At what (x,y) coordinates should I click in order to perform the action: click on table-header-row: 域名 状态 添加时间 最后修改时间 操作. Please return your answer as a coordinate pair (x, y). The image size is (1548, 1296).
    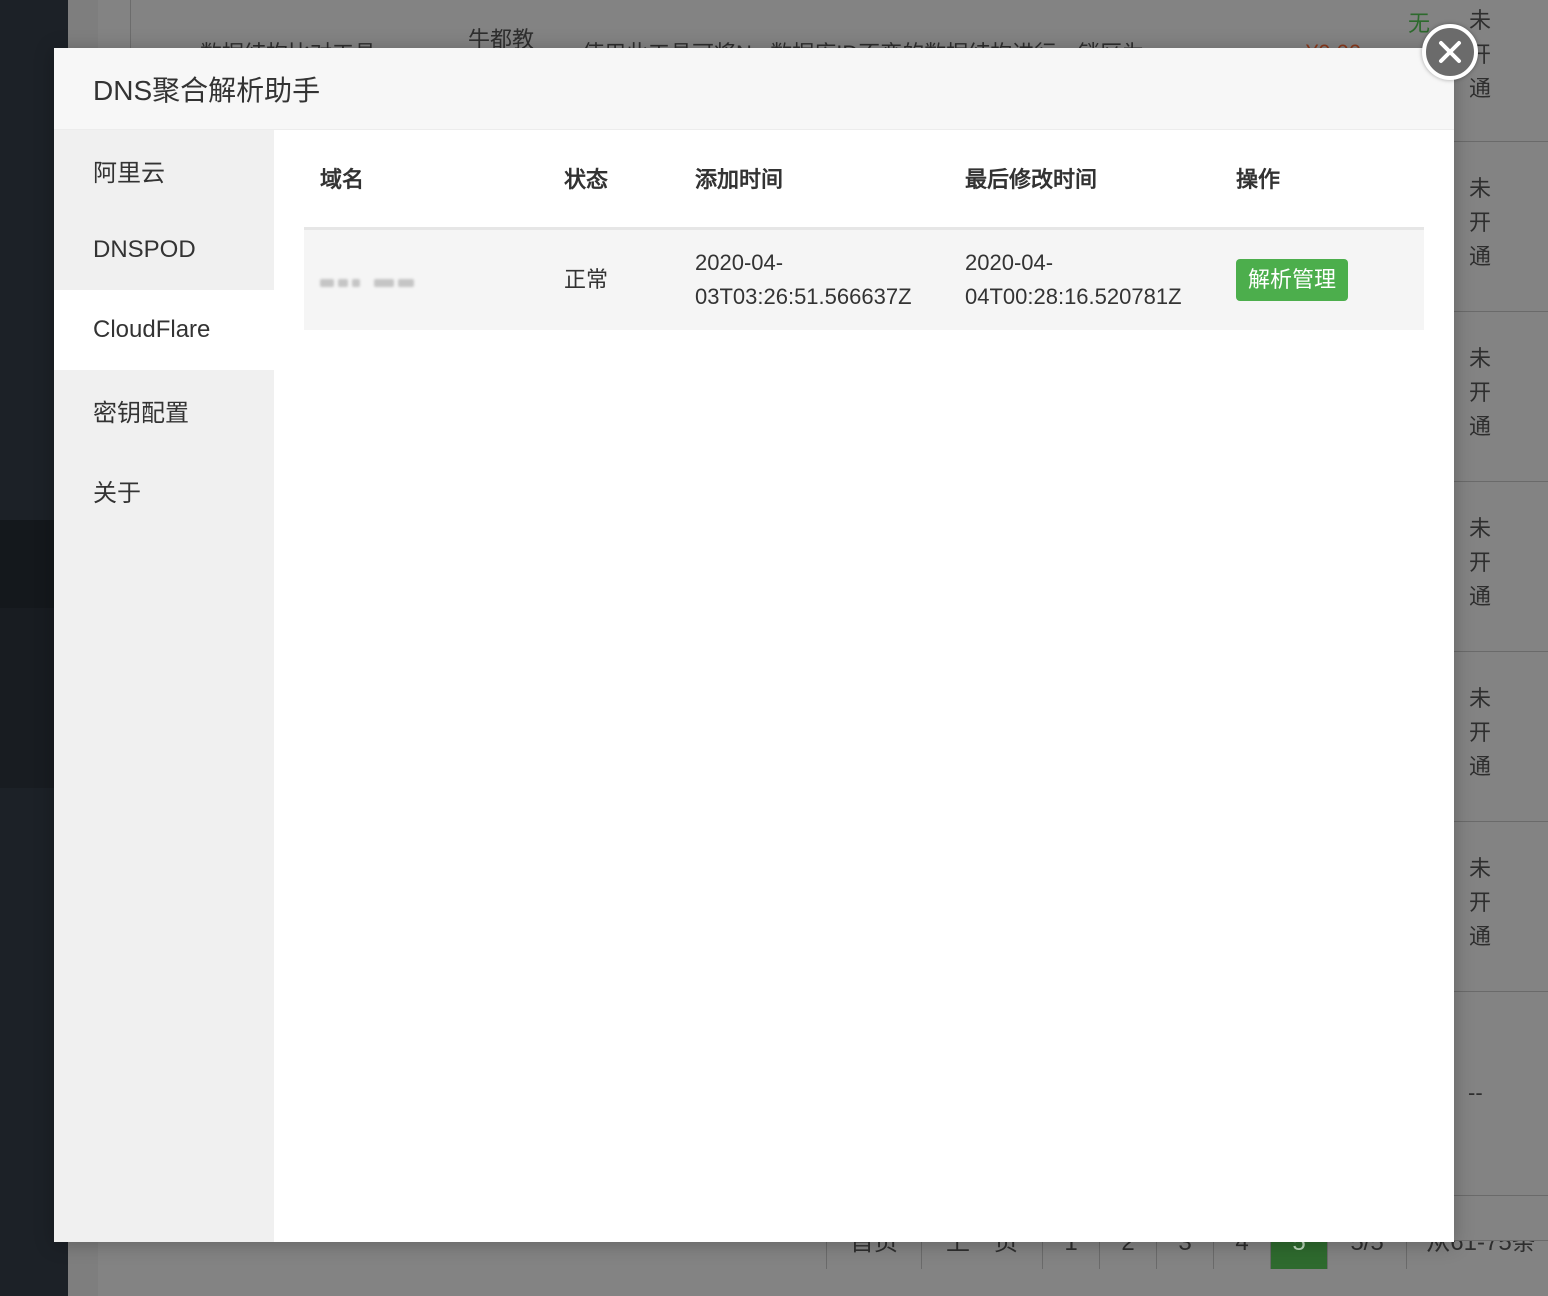
    Looking at the image, I should click on (864, 180).